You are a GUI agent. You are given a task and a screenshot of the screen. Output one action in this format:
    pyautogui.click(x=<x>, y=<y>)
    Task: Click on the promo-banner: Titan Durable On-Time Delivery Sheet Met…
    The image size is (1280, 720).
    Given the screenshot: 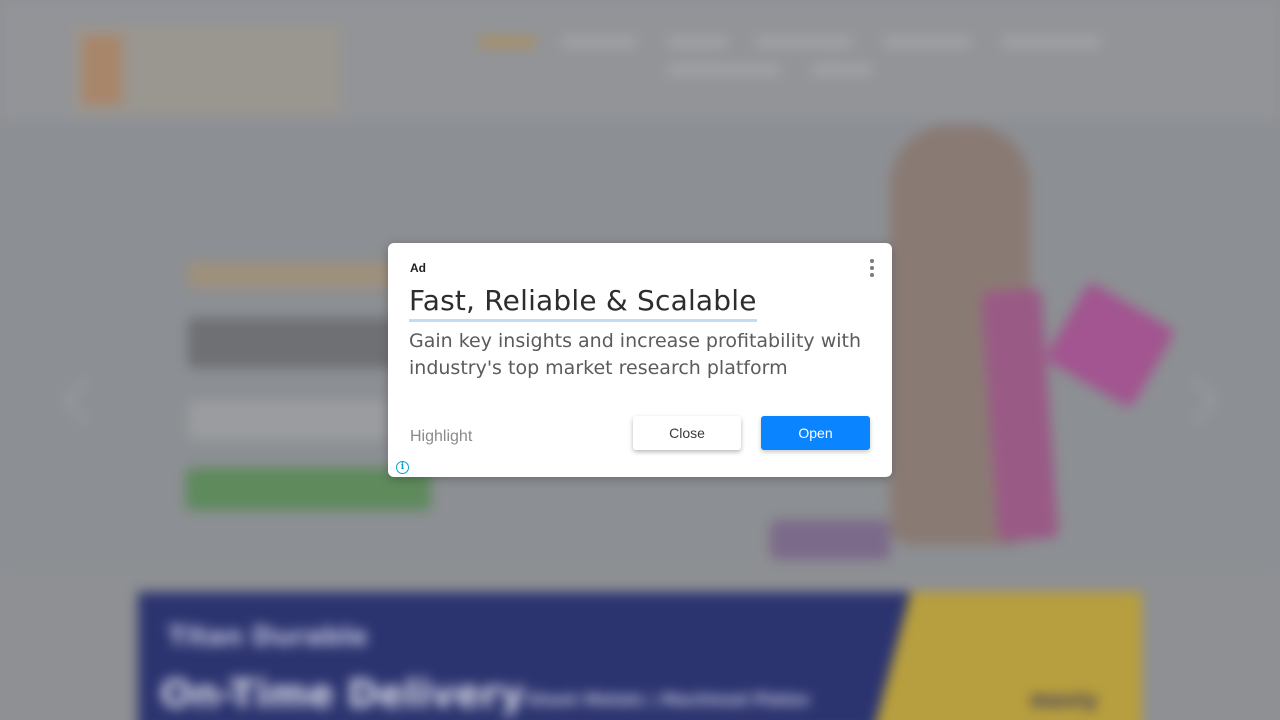 What is the action you would take?
    pyautogui.click(x=640, y=656)
    